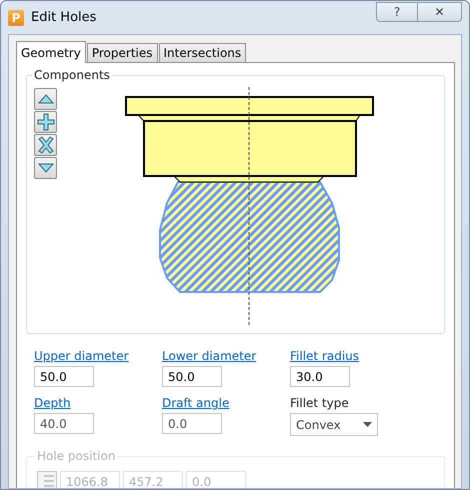 The width and height of the screenshot is (470, 490). I want to click on field-label-link: Fillet radius, so click(354, 356).